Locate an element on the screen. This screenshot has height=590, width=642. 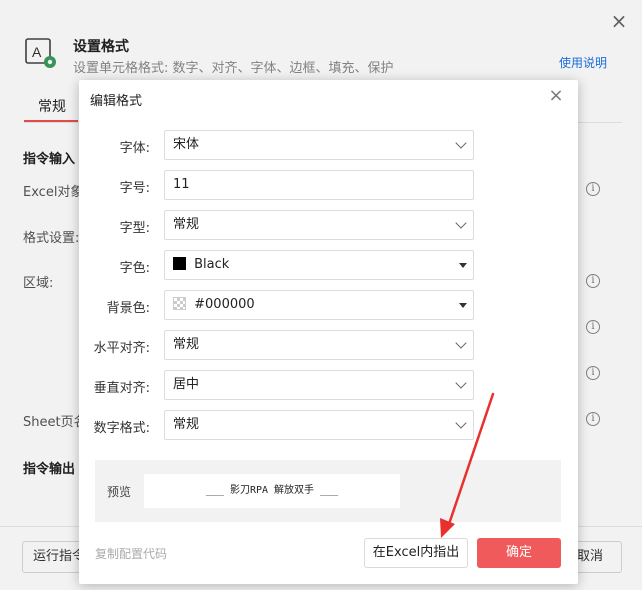
size-input: 11 is located at coordinates (319, 185).